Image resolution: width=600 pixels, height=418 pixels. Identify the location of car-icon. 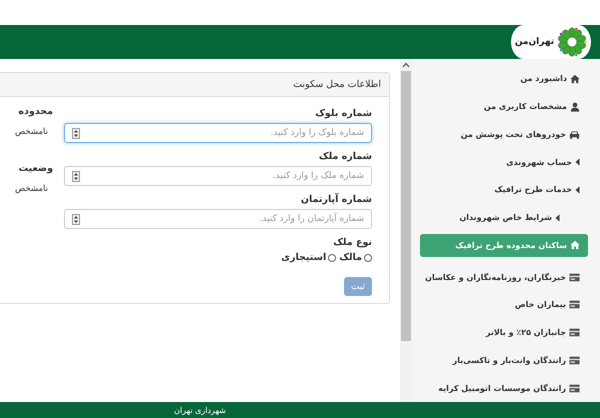
(574, 134).